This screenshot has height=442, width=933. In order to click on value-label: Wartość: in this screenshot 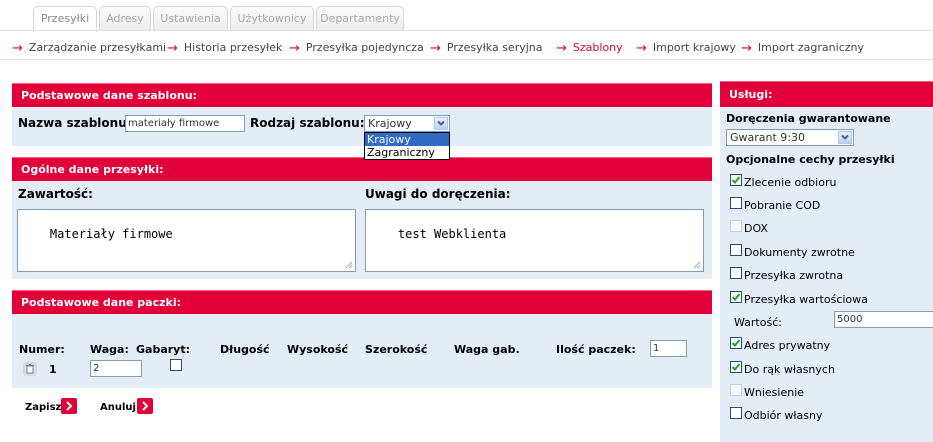, I will do `click(758, 322)`.